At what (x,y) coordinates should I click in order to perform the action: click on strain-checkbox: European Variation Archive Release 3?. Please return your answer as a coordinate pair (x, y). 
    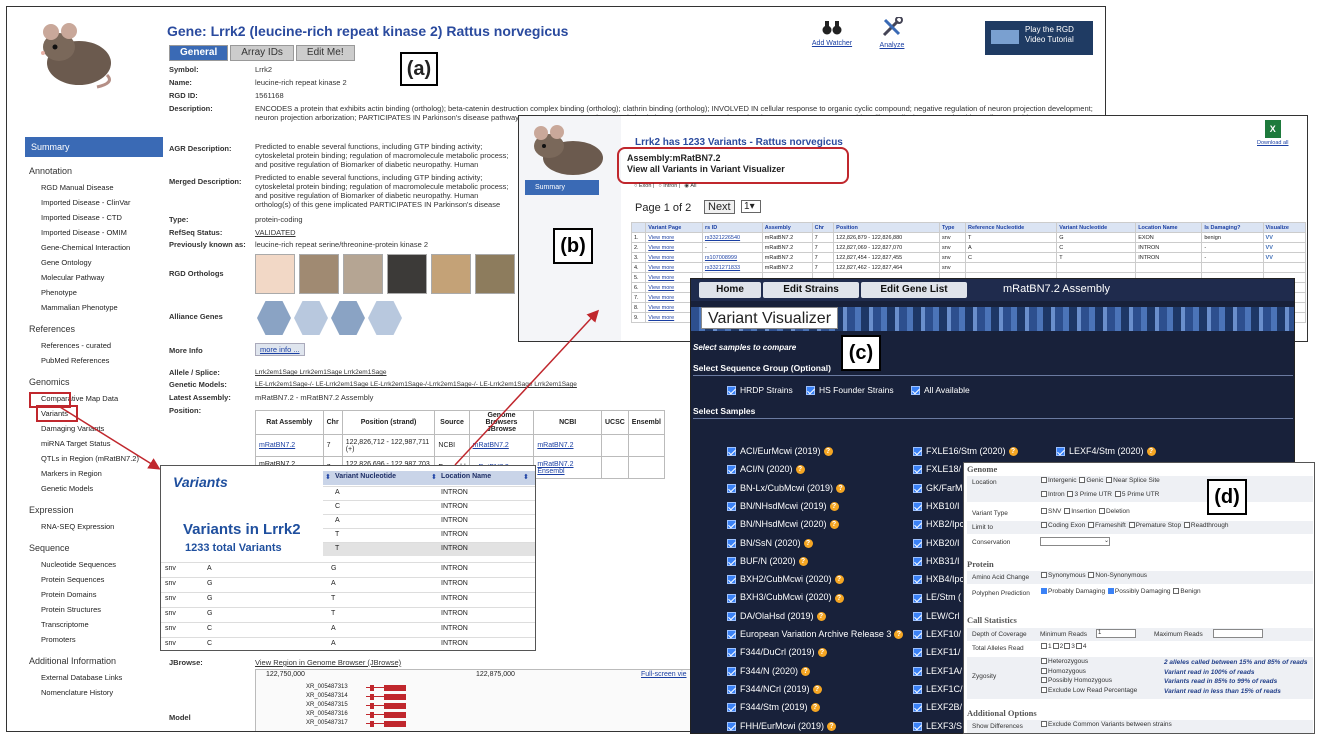
    Looking at the image, I should click on (815, 634).